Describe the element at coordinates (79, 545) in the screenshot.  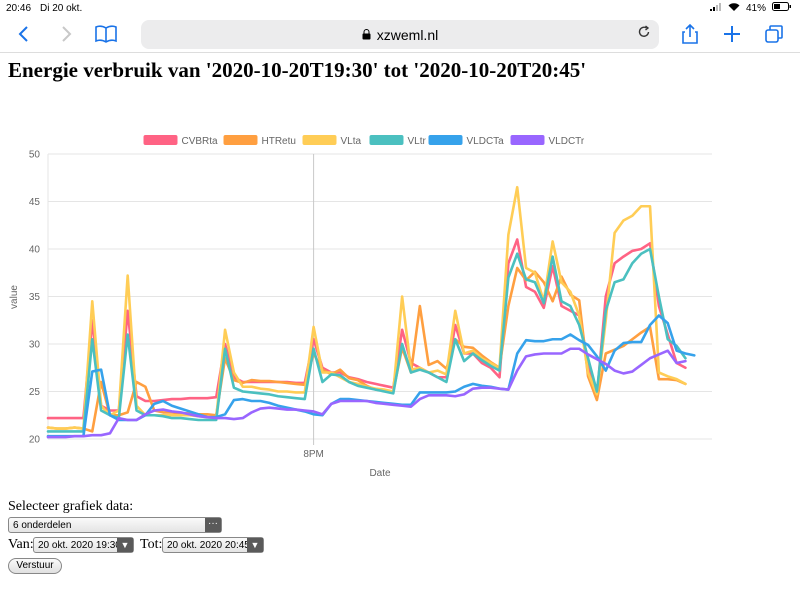
I see `from-date-value: 20 okt. 2020 19:30` at that location.